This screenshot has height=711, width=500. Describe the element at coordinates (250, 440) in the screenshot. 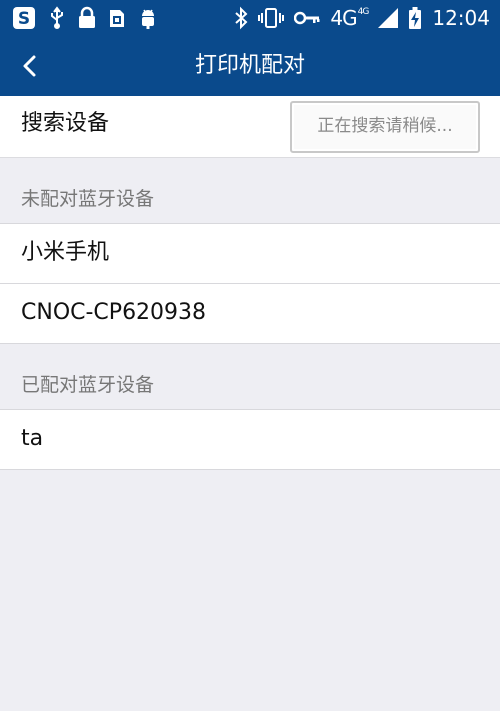

I see `paired-device-item: ta` at that location.